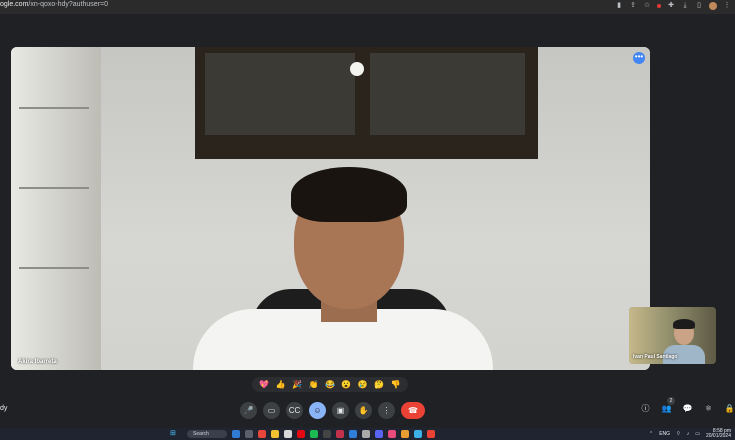  Describe the element at coordinates (207, 434) in the screenshot. I see `taskbar-search: Search` at that location.